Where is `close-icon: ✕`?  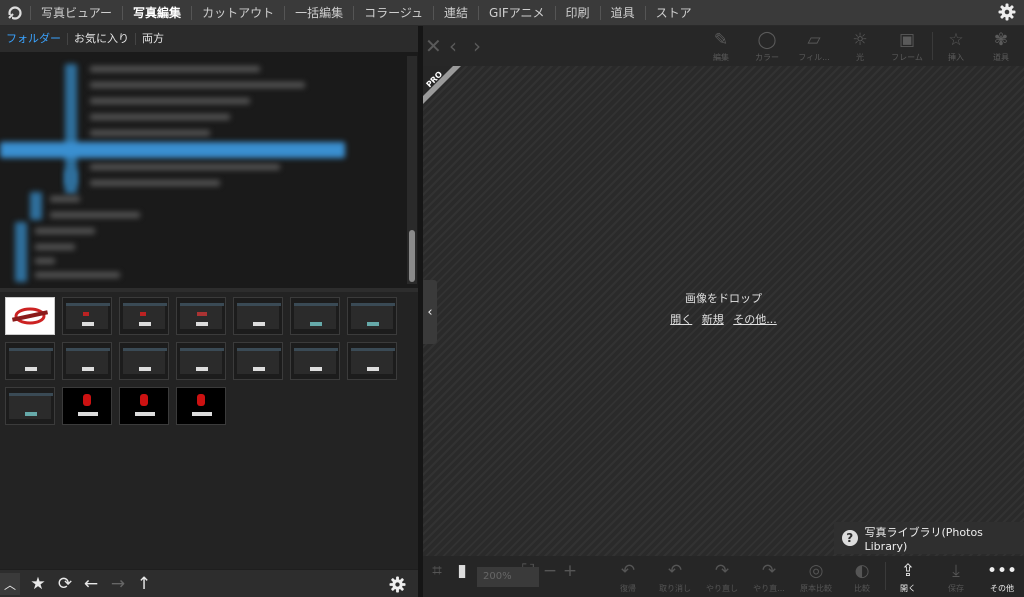
close-icon: ✕ is located at coordinates (433, 46).